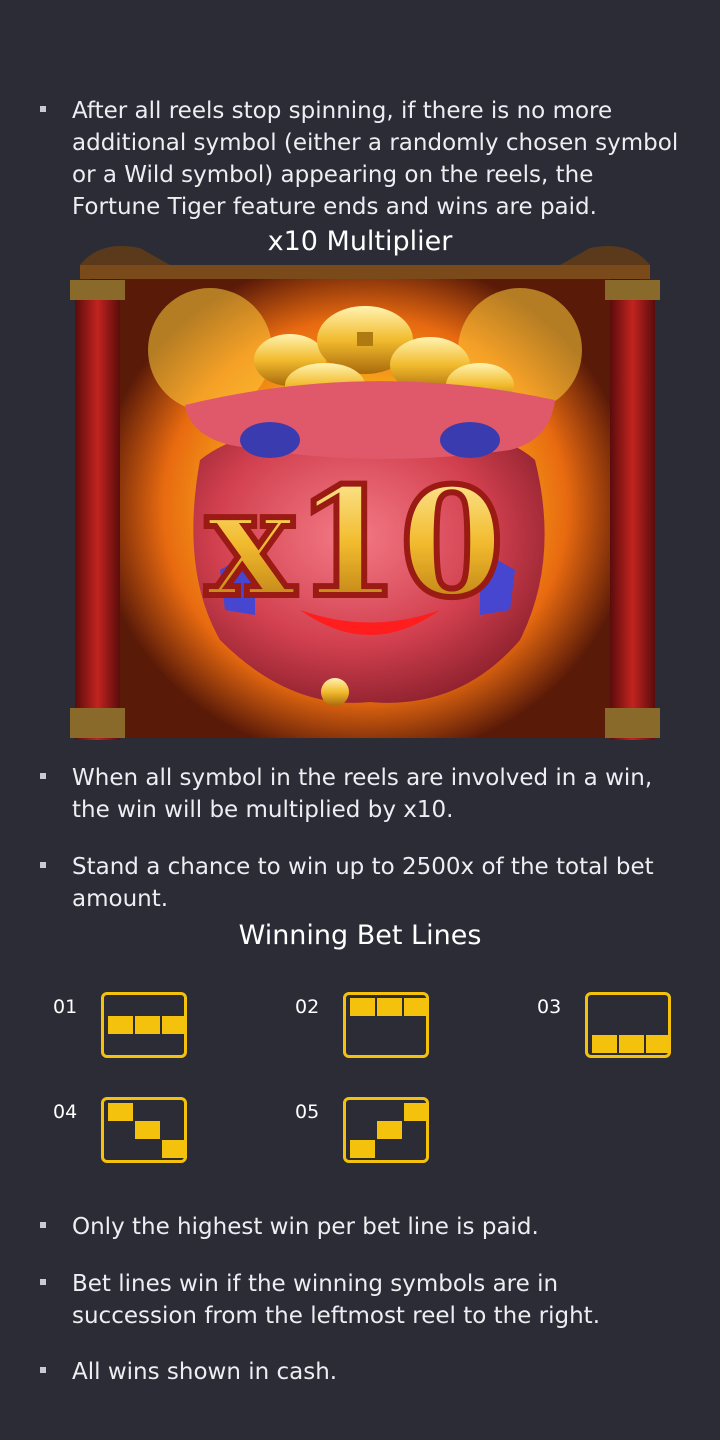 This screenshot has height=1440, width=720. Describe the element at coordinates (307, 1112) in the screenshot. I see `bet-line-label: 05` at that location.